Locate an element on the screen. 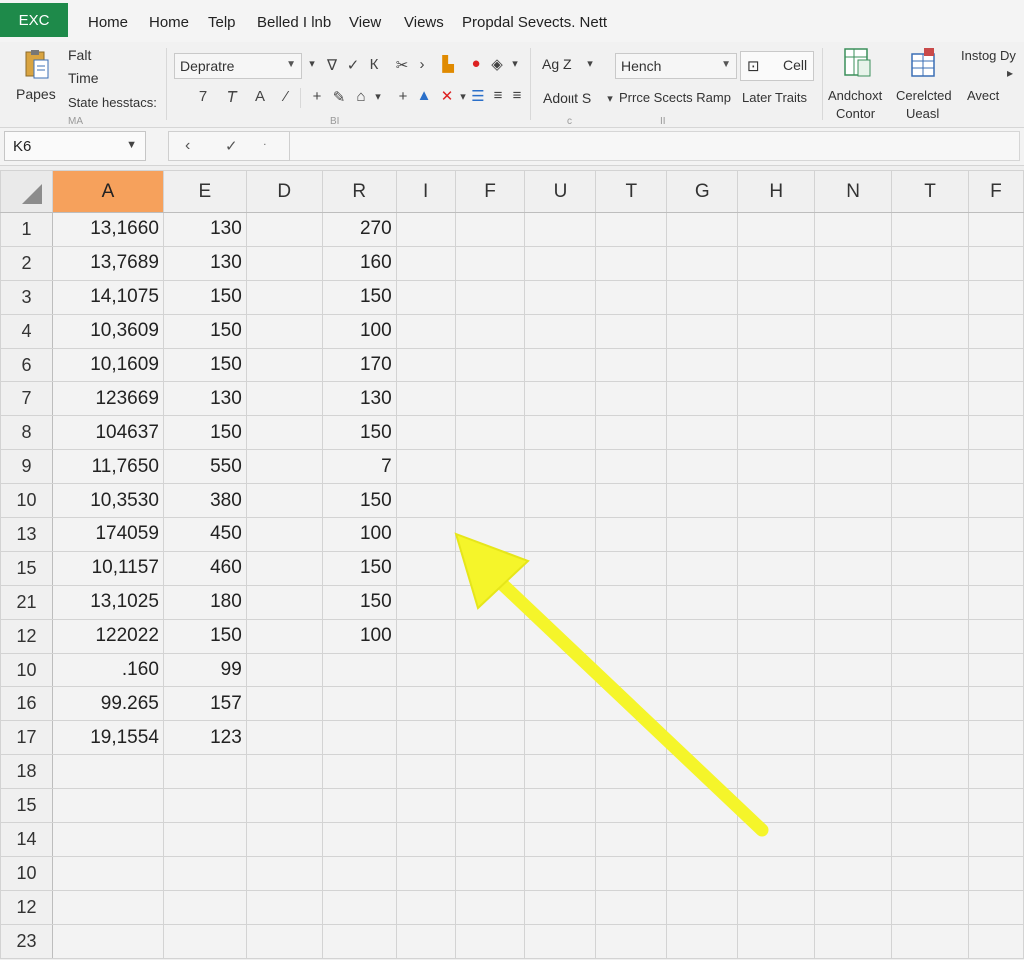  function-icon: ᐧ is located at coordinates (264, 145).